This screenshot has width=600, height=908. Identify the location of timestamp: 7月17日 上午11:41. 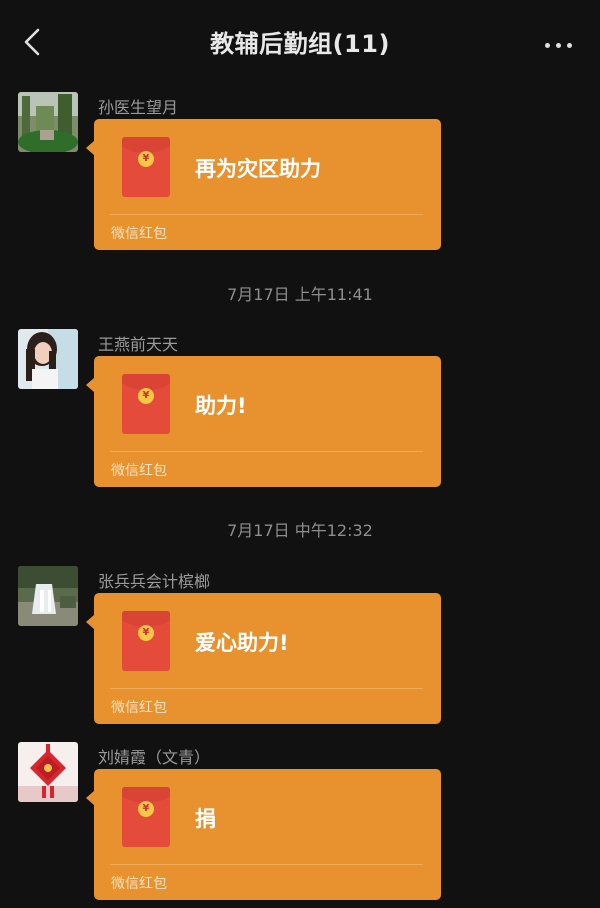
(300, 294).